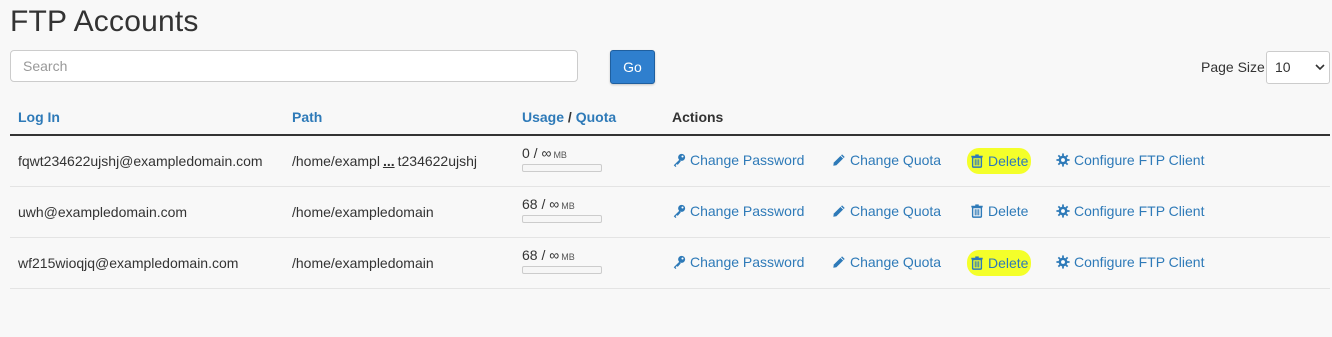 Image resolution: width=1332 pixels, height=337 pixels. I want to click on path-cell: /home/exampl... t234622ujshj, so click(399, 161).